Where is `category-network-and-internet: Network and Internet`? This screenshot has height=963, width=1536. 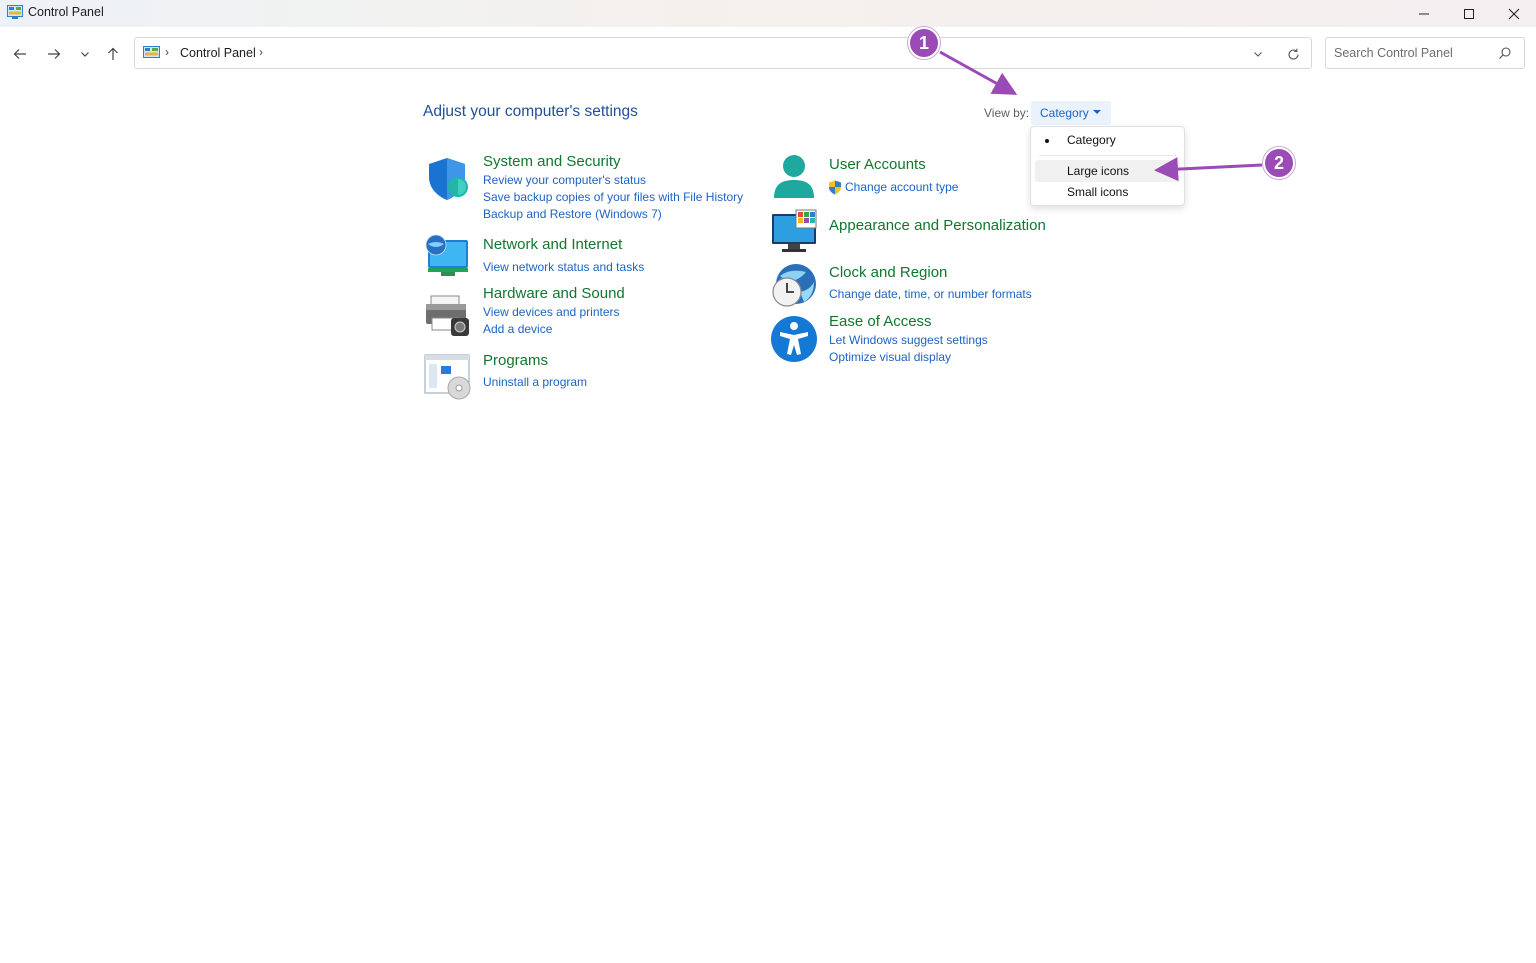 category-network-and-internet: Network and Internet is located at coordinates (552, 244).